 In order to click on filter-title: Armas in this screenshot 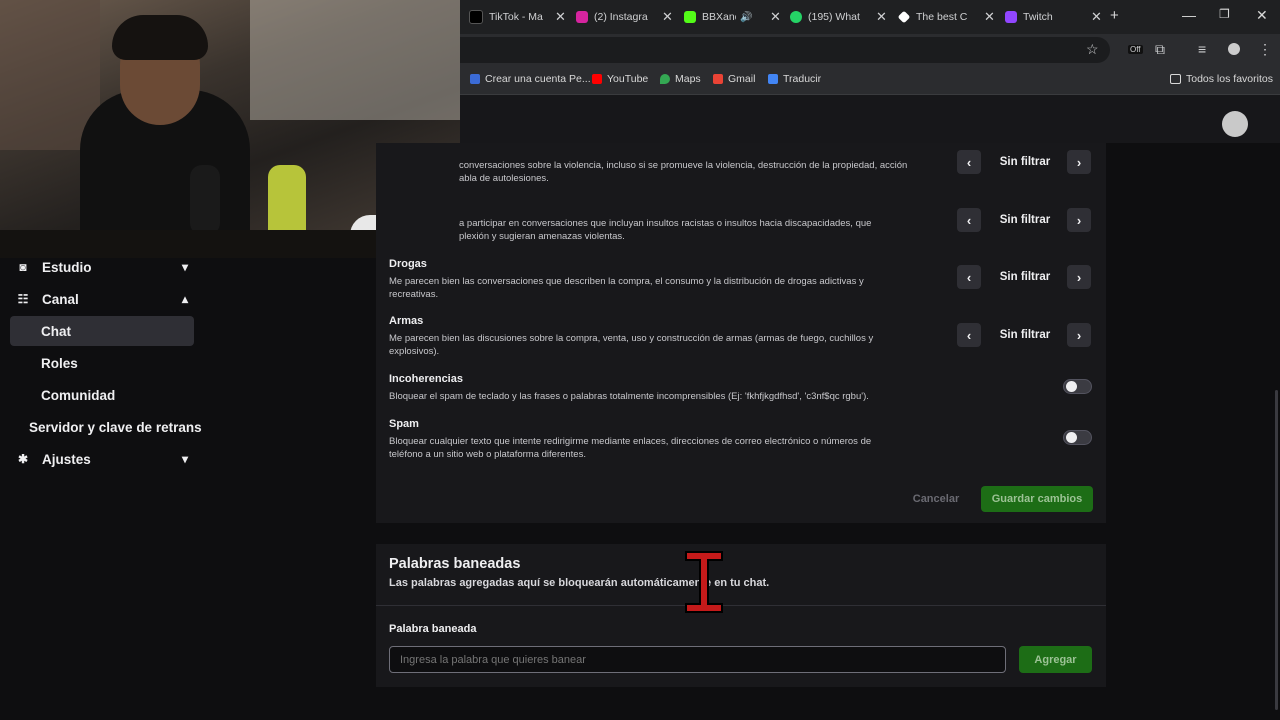, I will do `click(406, 321)`.